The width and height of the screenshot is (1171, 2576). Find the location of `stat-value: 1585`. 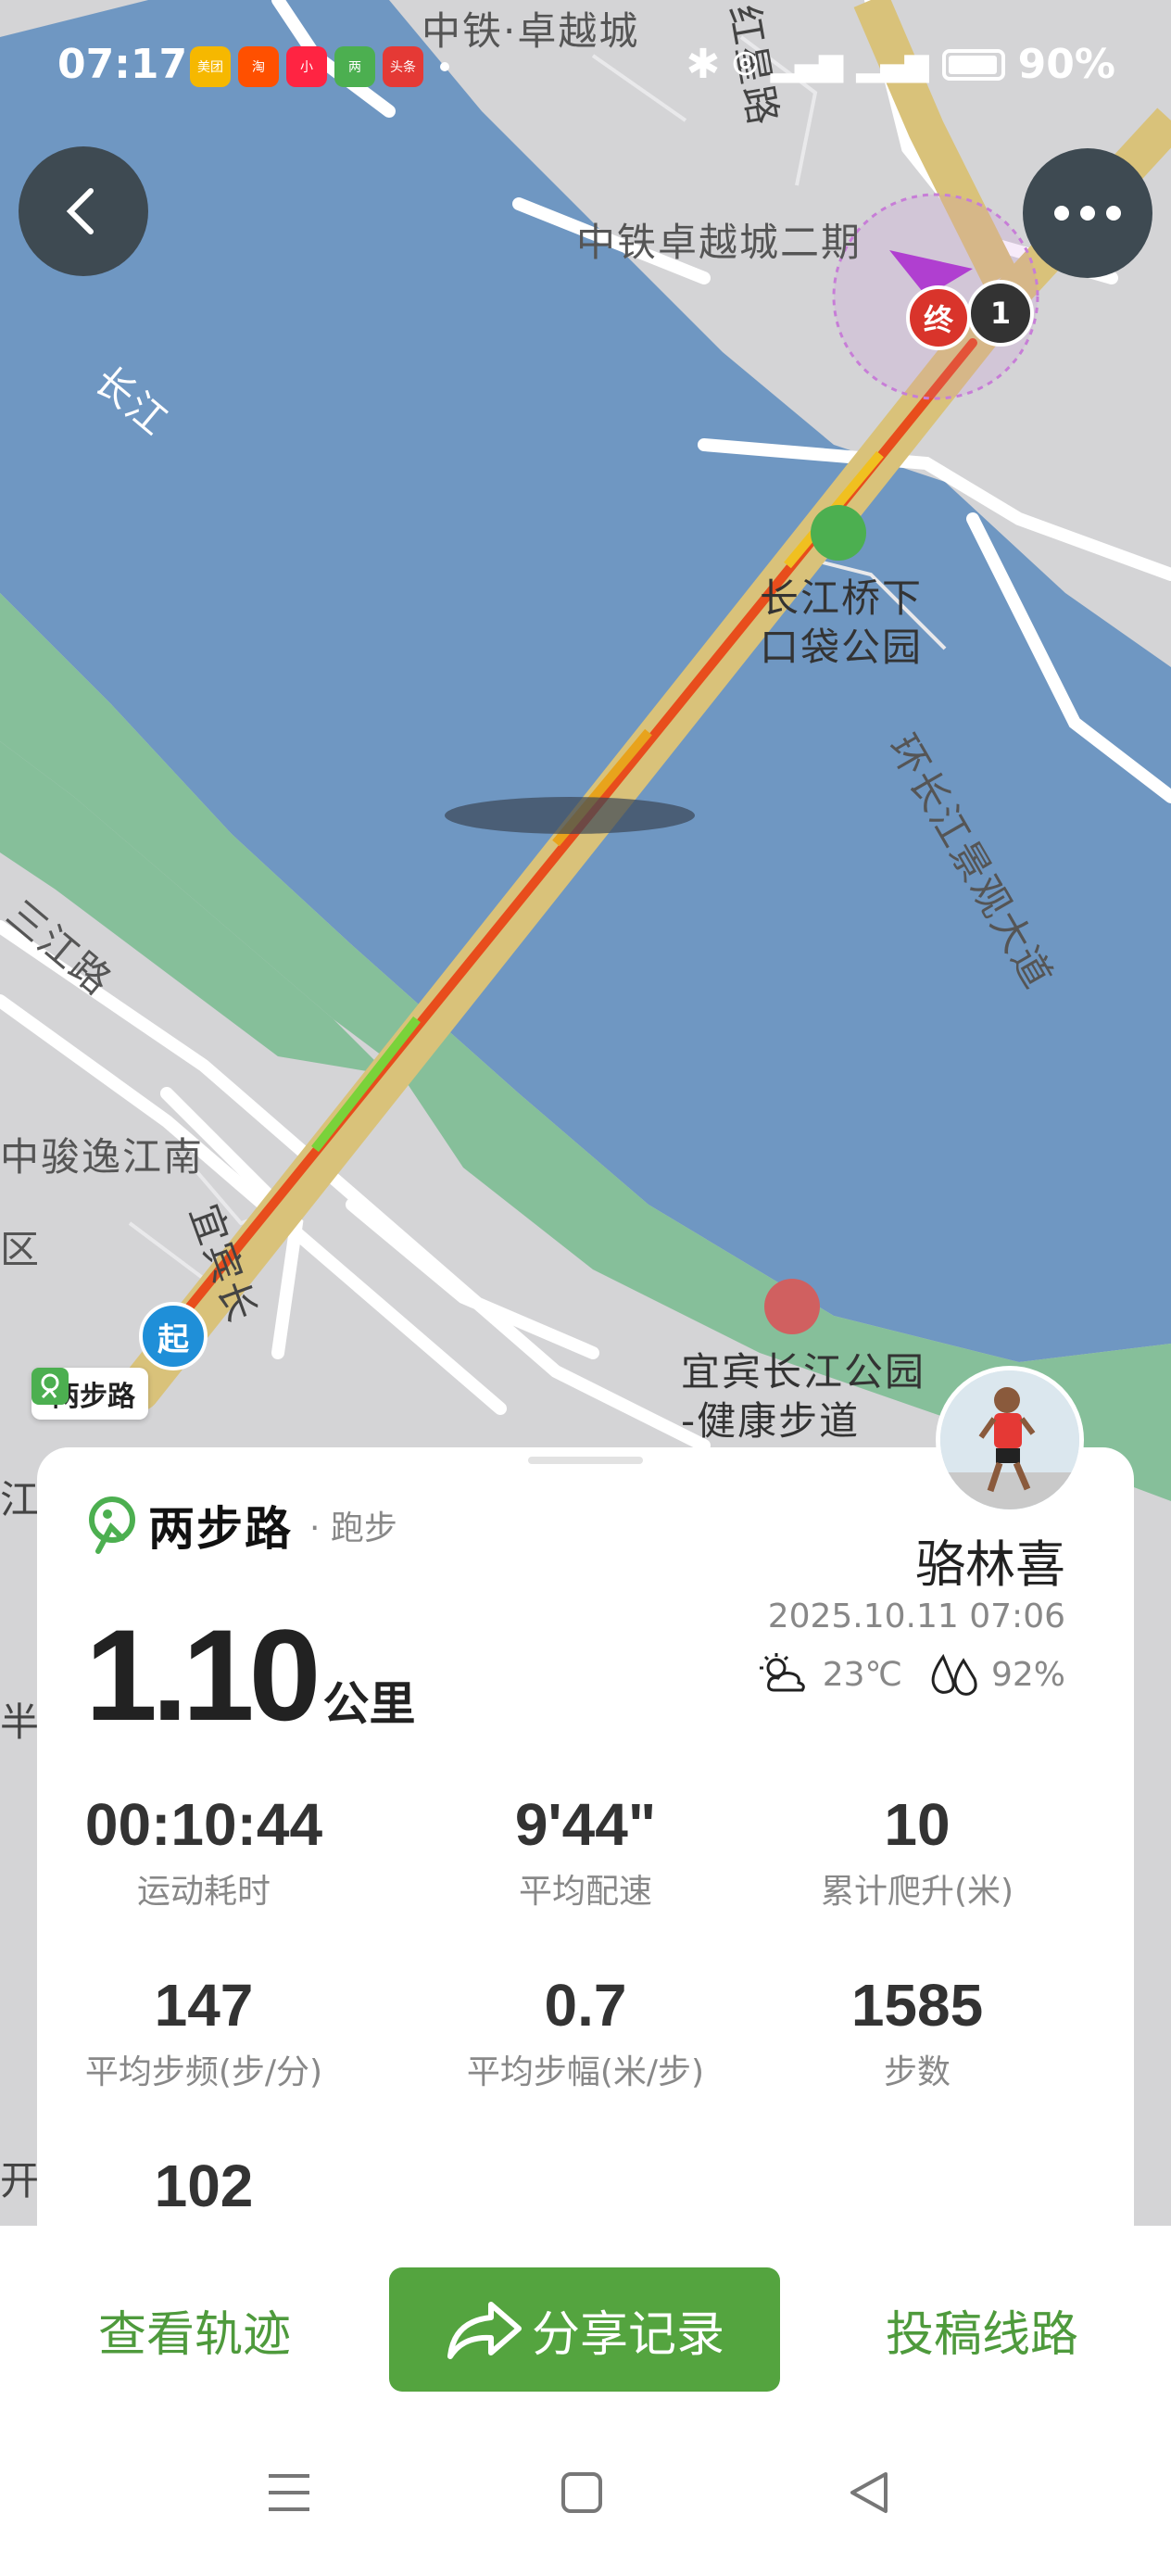

stat-value: 1585 is located at coordinates (917, 2005).